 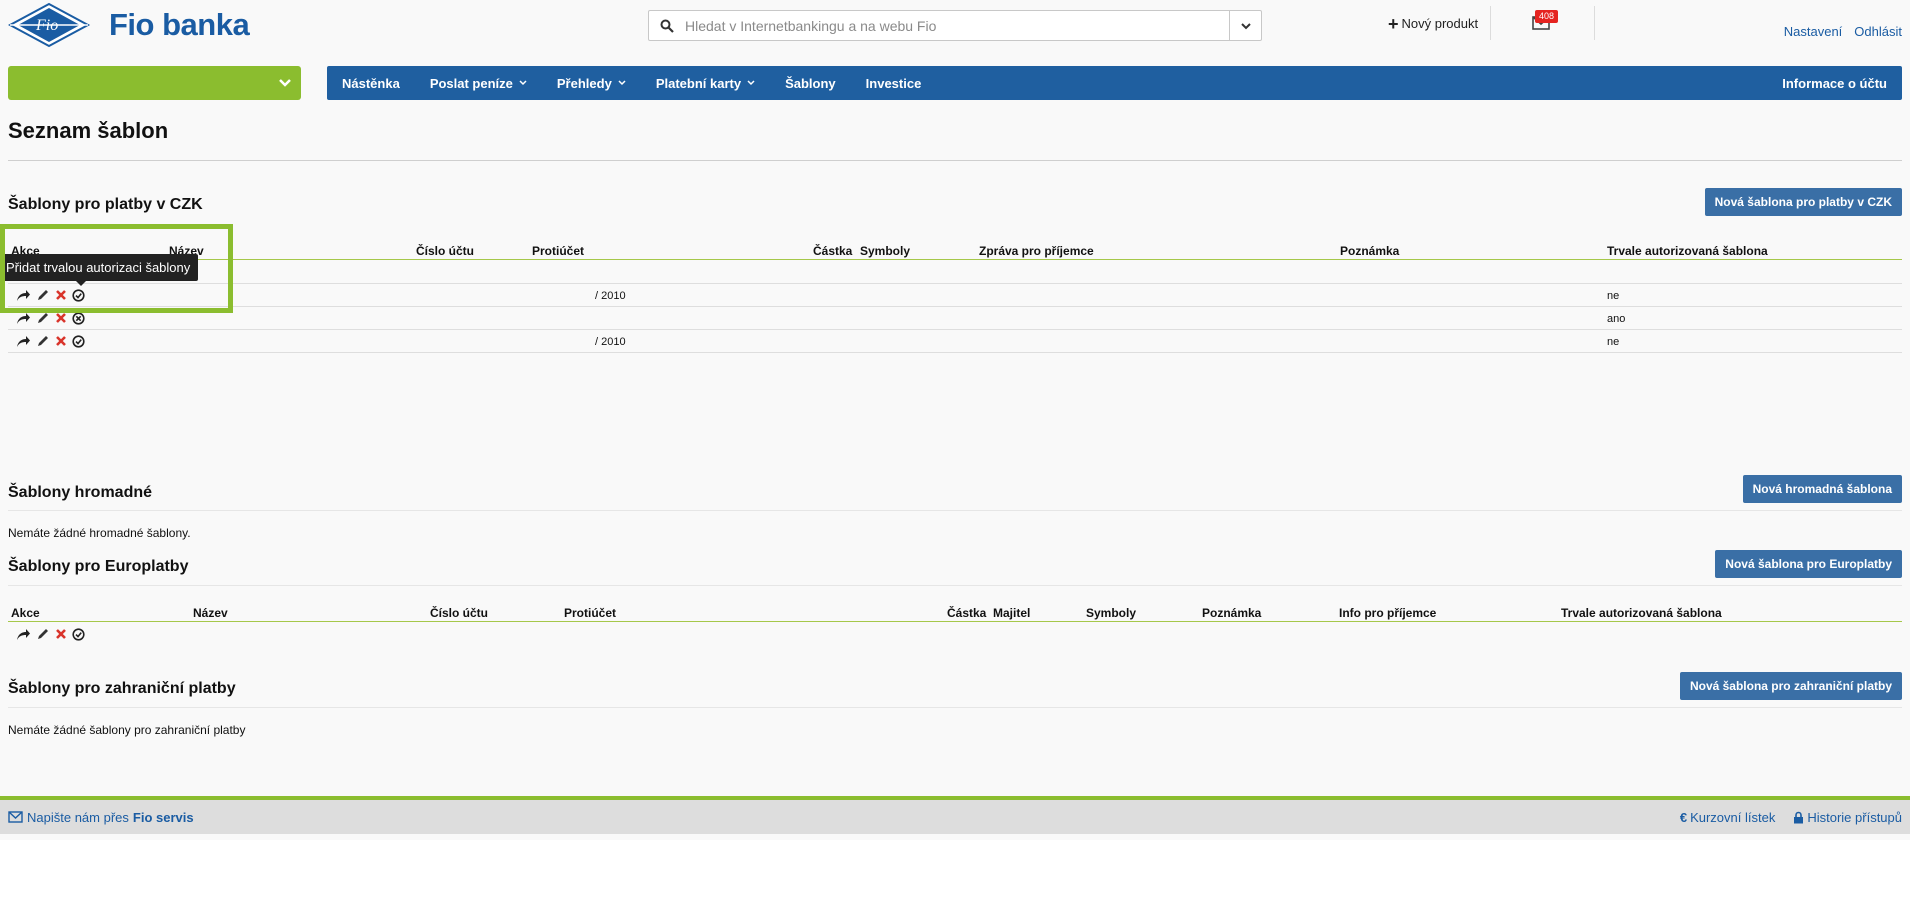 I want to click on bulk-section-title: Šablony hromadné, so click(x=80, y=492).